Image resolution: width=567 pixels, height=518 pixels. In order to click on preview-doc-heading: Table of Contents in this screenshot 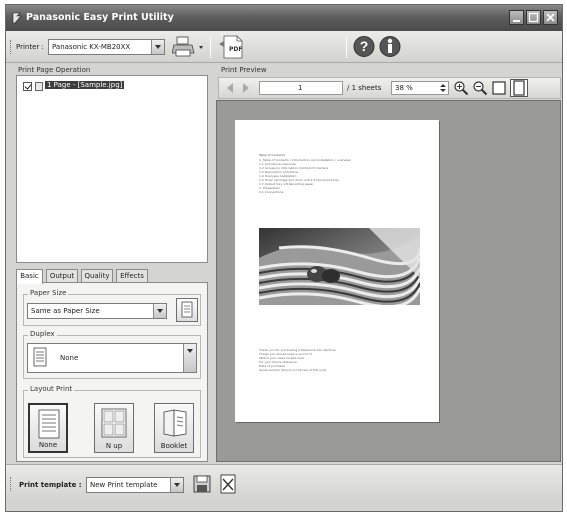, I will do `click(272, 155)`.